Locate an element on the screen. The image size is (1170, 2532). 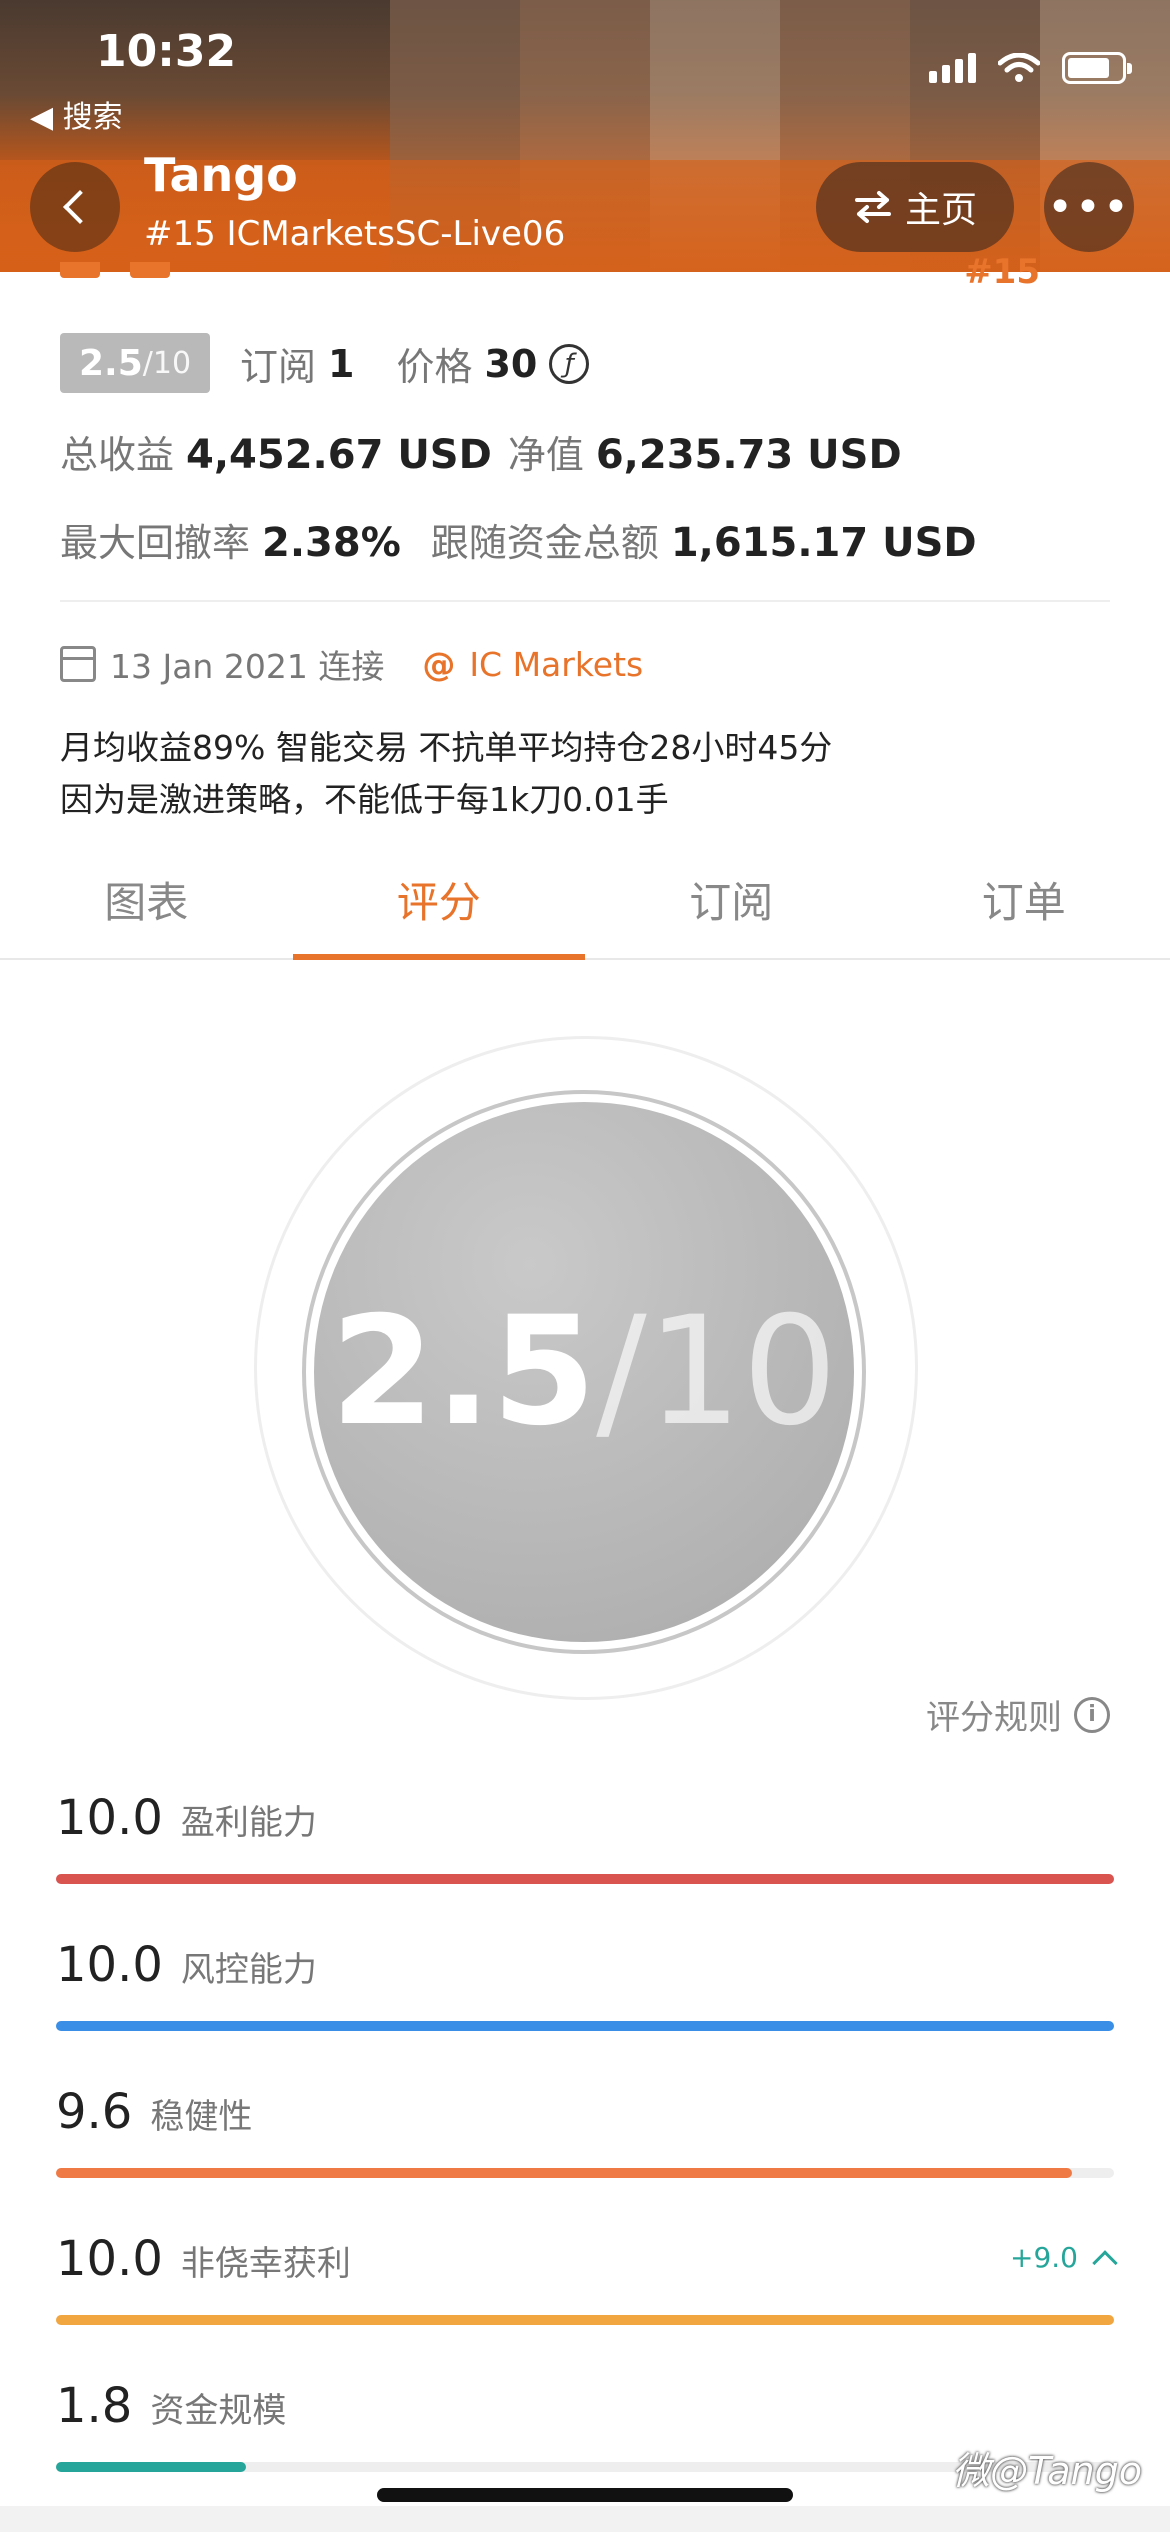
connection-row: 13 Jan 2021 连接 @ IC Markets is located at coordinates (351, 664).